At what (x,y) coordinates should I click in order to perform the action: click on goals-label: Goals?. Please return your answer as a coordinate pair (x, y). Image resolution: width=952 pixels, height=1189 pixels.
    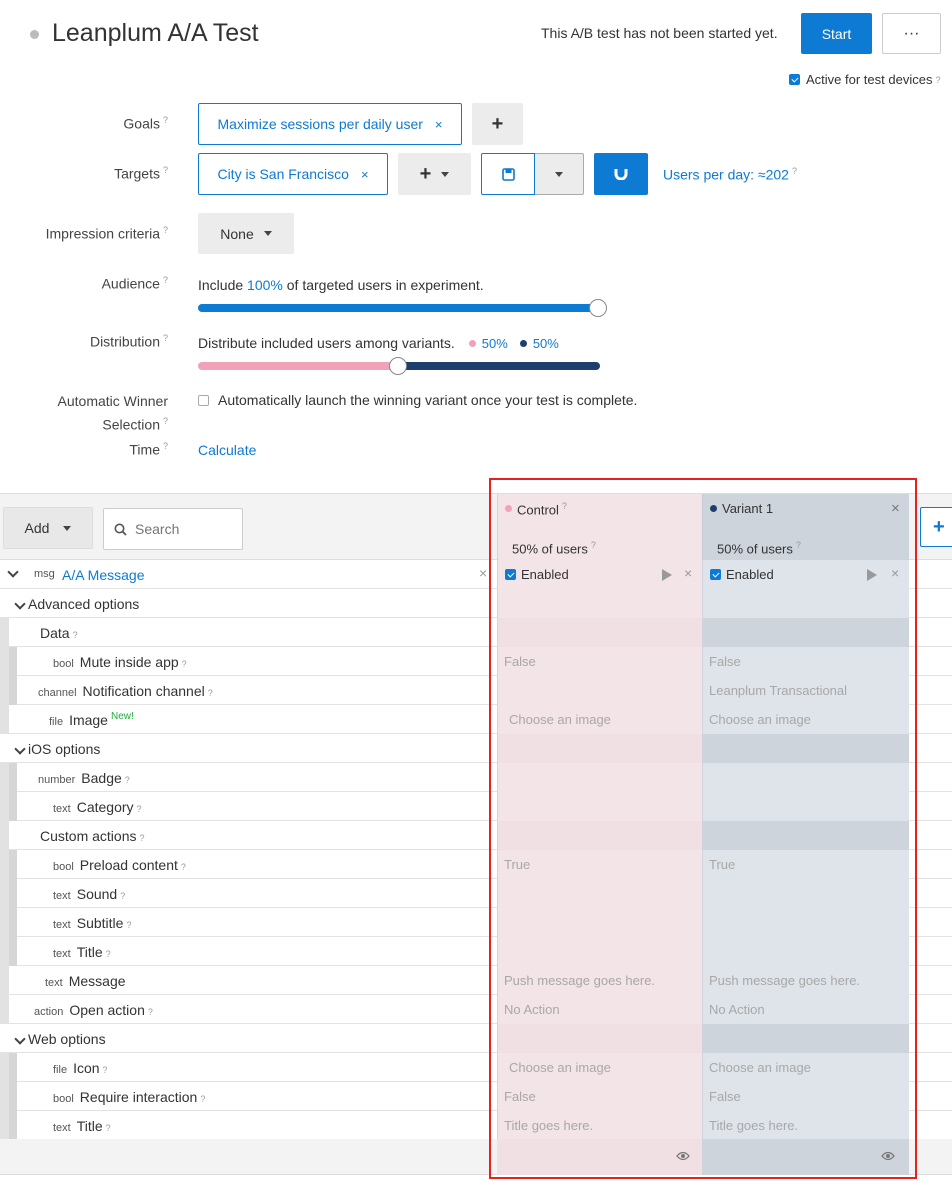
    Looking at the image, I should click on (145, 123).